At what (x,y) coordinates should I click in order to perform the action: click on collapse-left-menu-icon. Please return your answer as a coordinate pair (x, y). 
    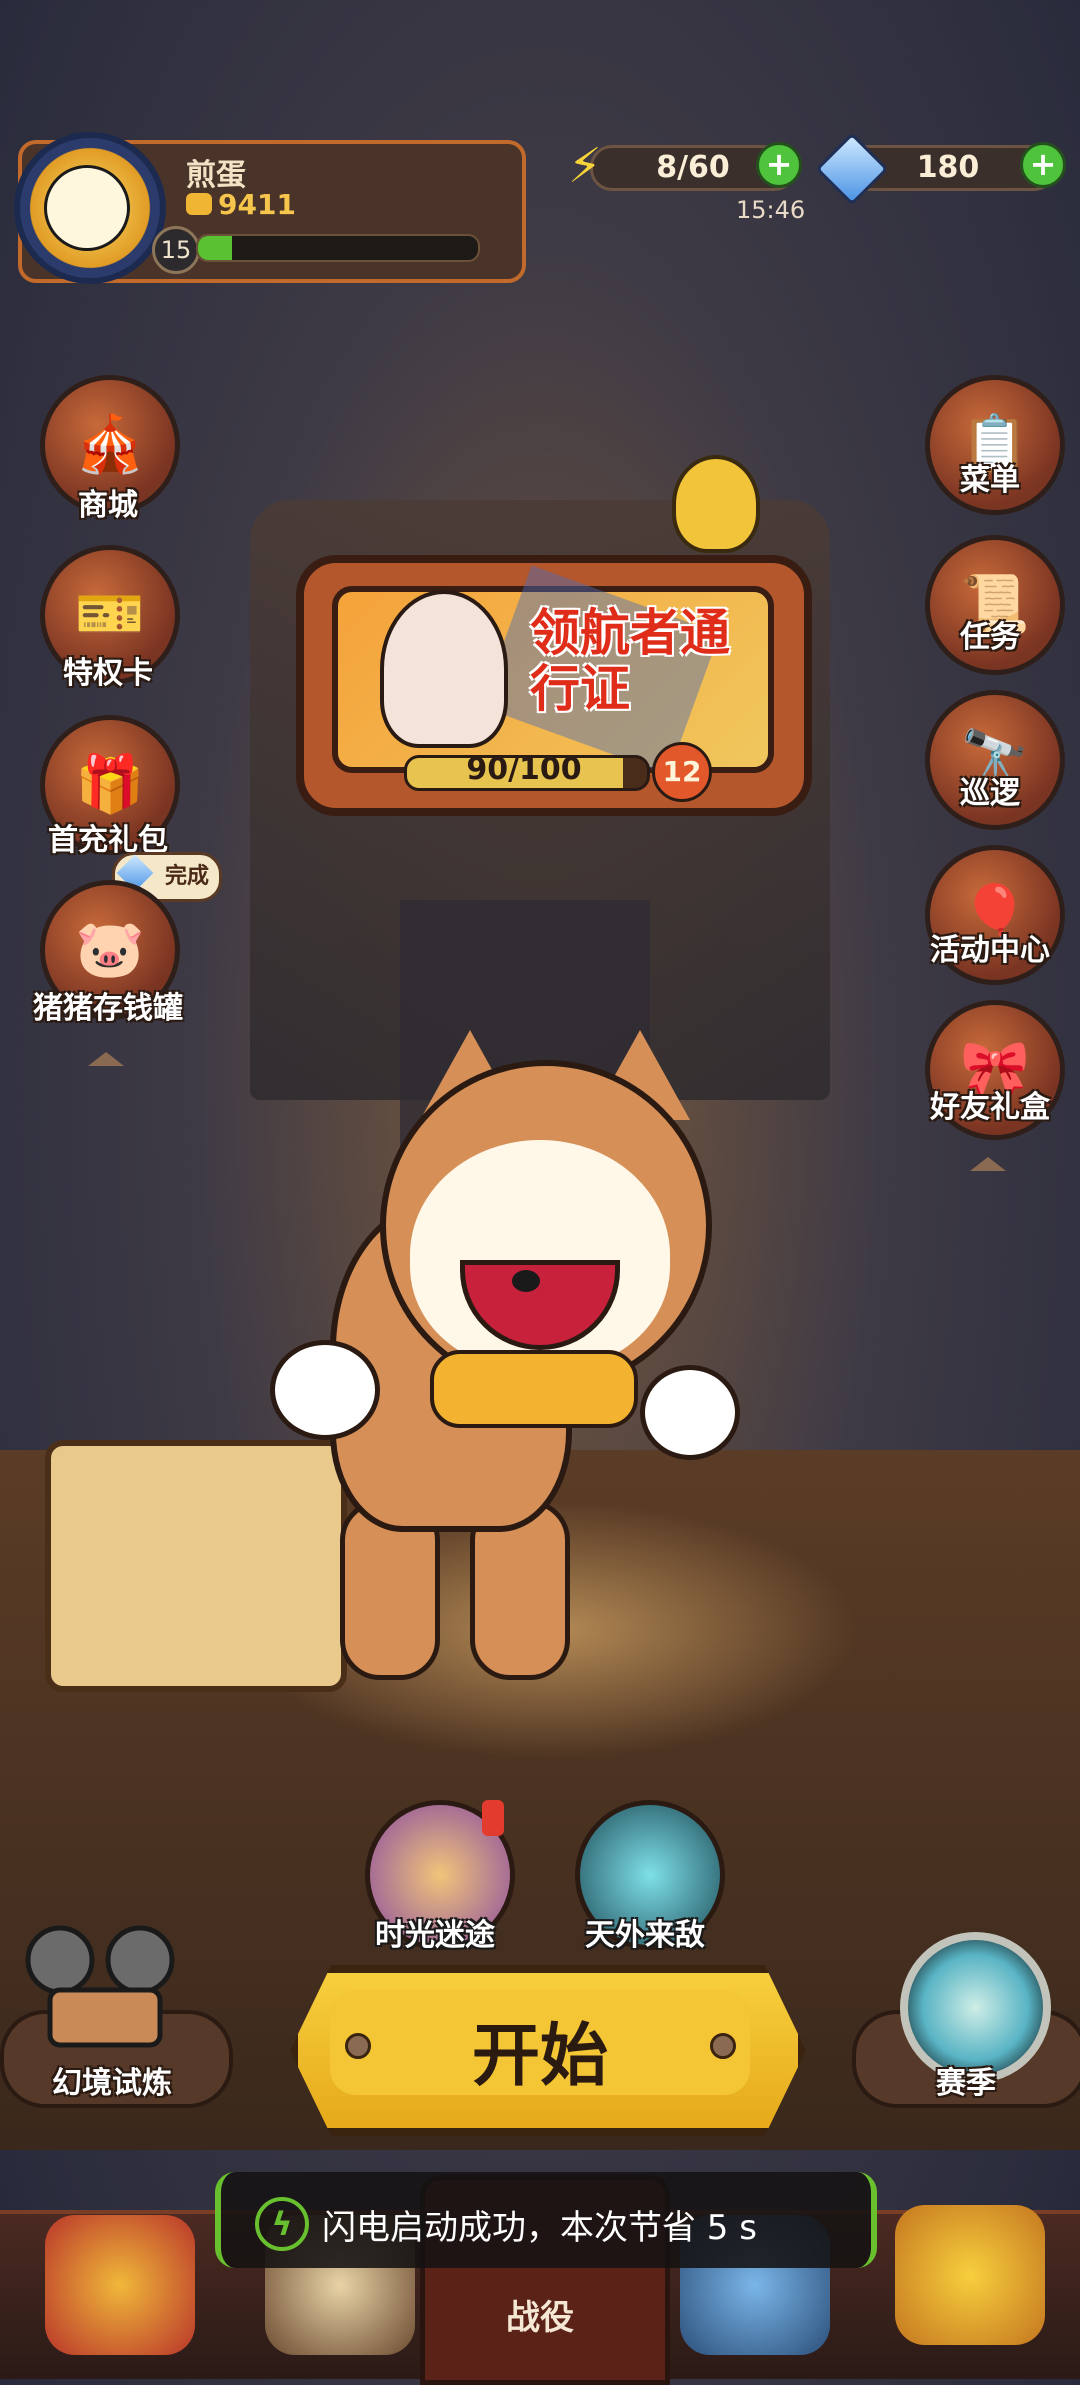
    Looking at the image, I should click on (106, 1059).